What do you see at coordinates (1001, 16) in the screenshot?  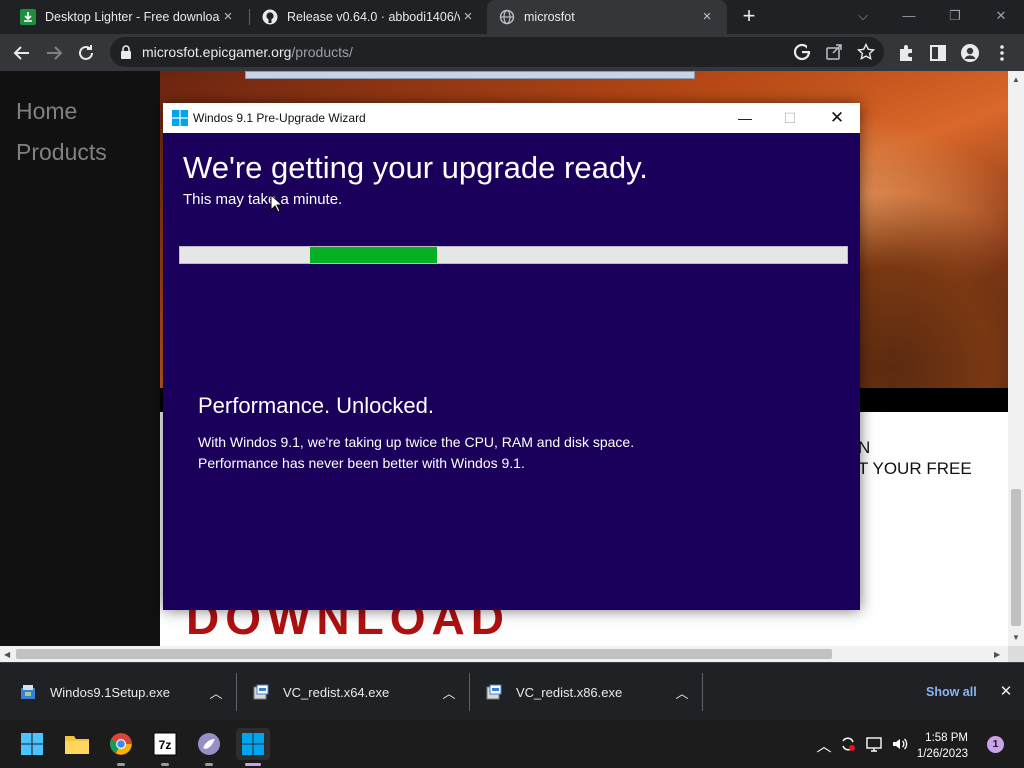 I see `close-window-button: ✕` at bounding box center [1001, 16].